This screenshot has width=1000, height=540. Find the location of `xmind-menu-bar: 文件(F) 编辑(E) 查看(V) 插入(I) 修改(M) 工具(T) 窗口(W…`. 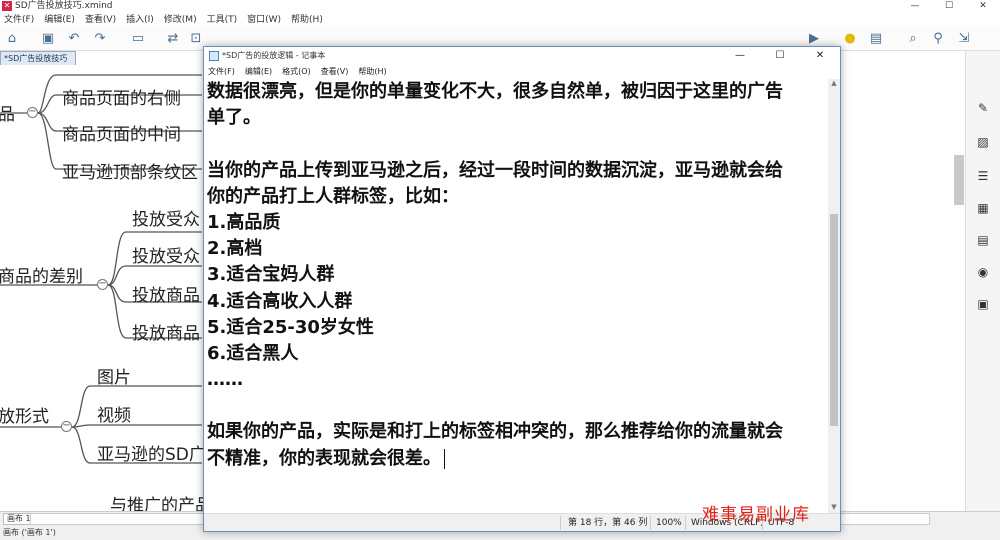

xmind-menu-bar: 文件(F) 编辑(E) 查看(V) 插入(I) 修改(M) 工具(T) 窗口(W… is located at coordinates (500, 20).